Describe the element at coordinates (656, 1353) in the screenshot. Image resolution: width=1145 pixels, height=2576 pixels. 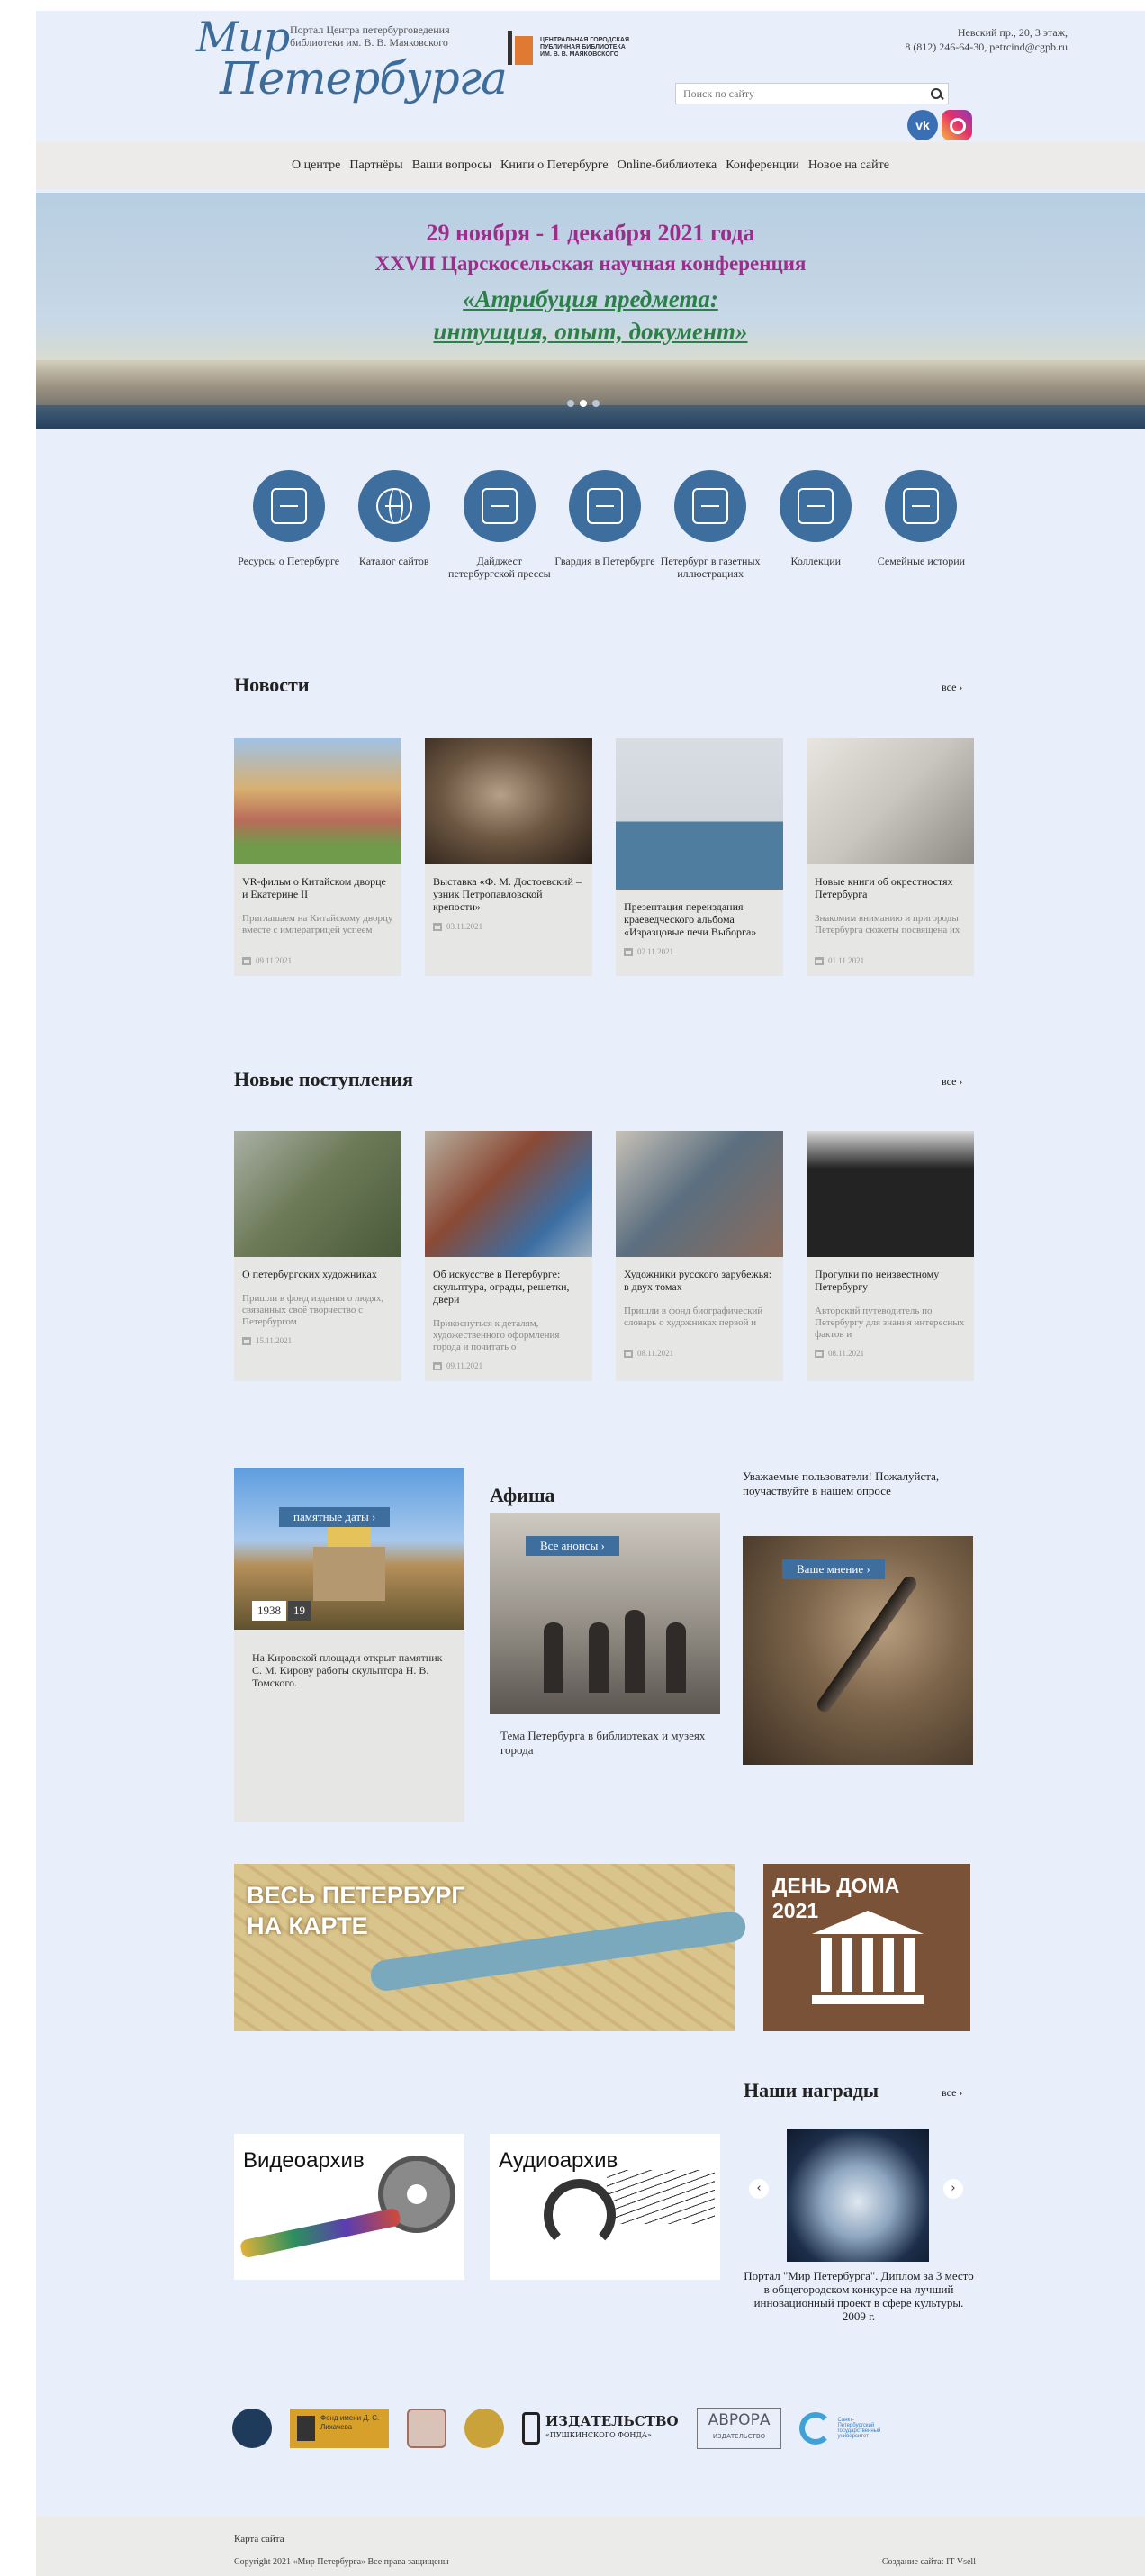
I see `arrival-card-date-text: 08.11.2021` at that location.